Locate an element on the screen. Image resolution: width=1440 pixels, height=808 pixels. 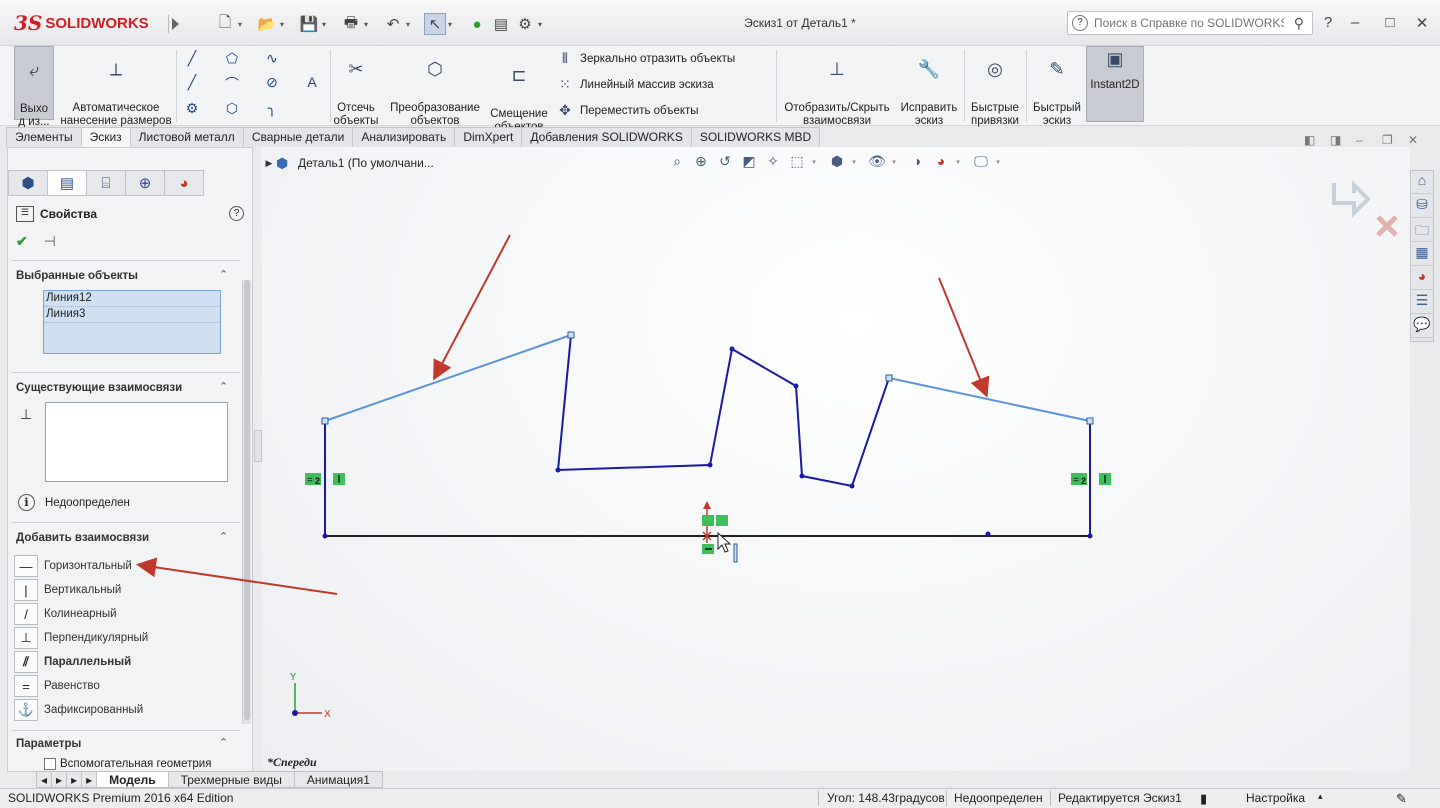
maximize-button: □ is located at coordinates (1390, 22).